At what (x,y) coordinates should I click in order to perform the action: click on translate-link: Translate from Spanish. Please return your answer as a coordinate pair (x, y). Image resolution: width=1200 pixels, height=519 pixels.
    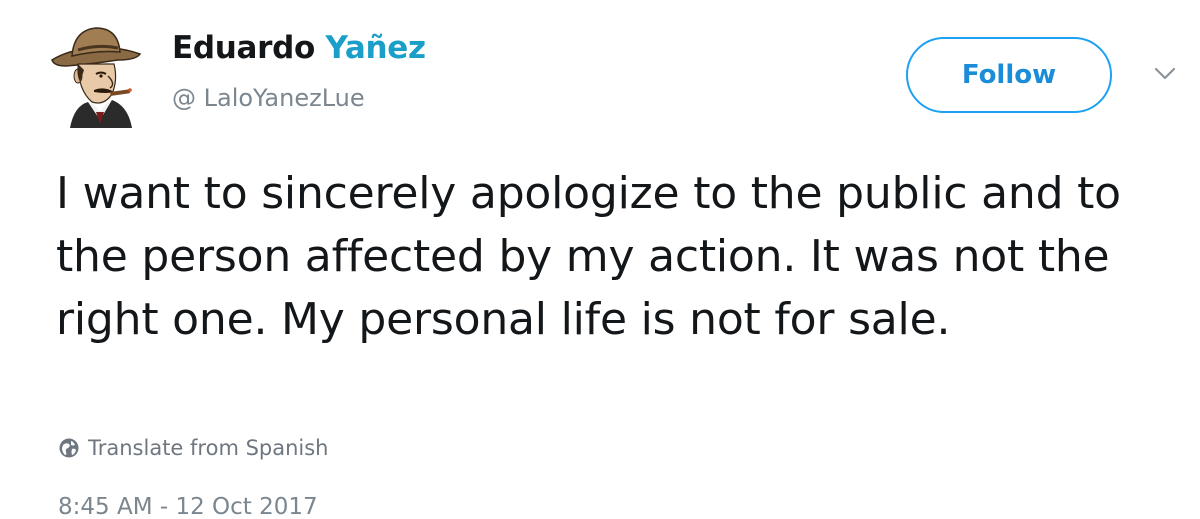
    Looking at the image, I should click on (193, 448).